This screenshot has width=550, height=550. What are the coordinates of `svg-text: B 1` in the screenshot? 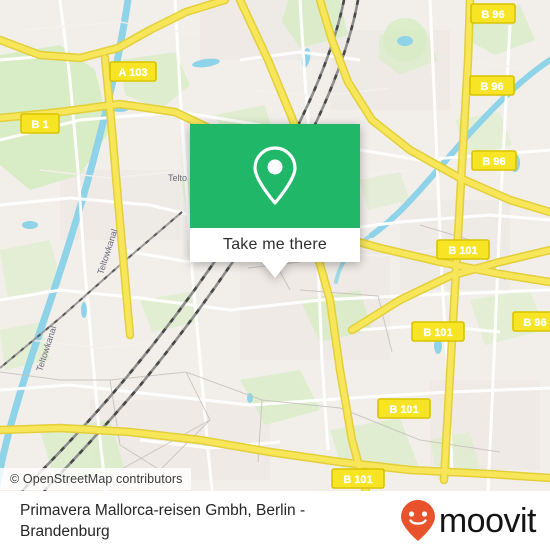 It's located at (39, 125).